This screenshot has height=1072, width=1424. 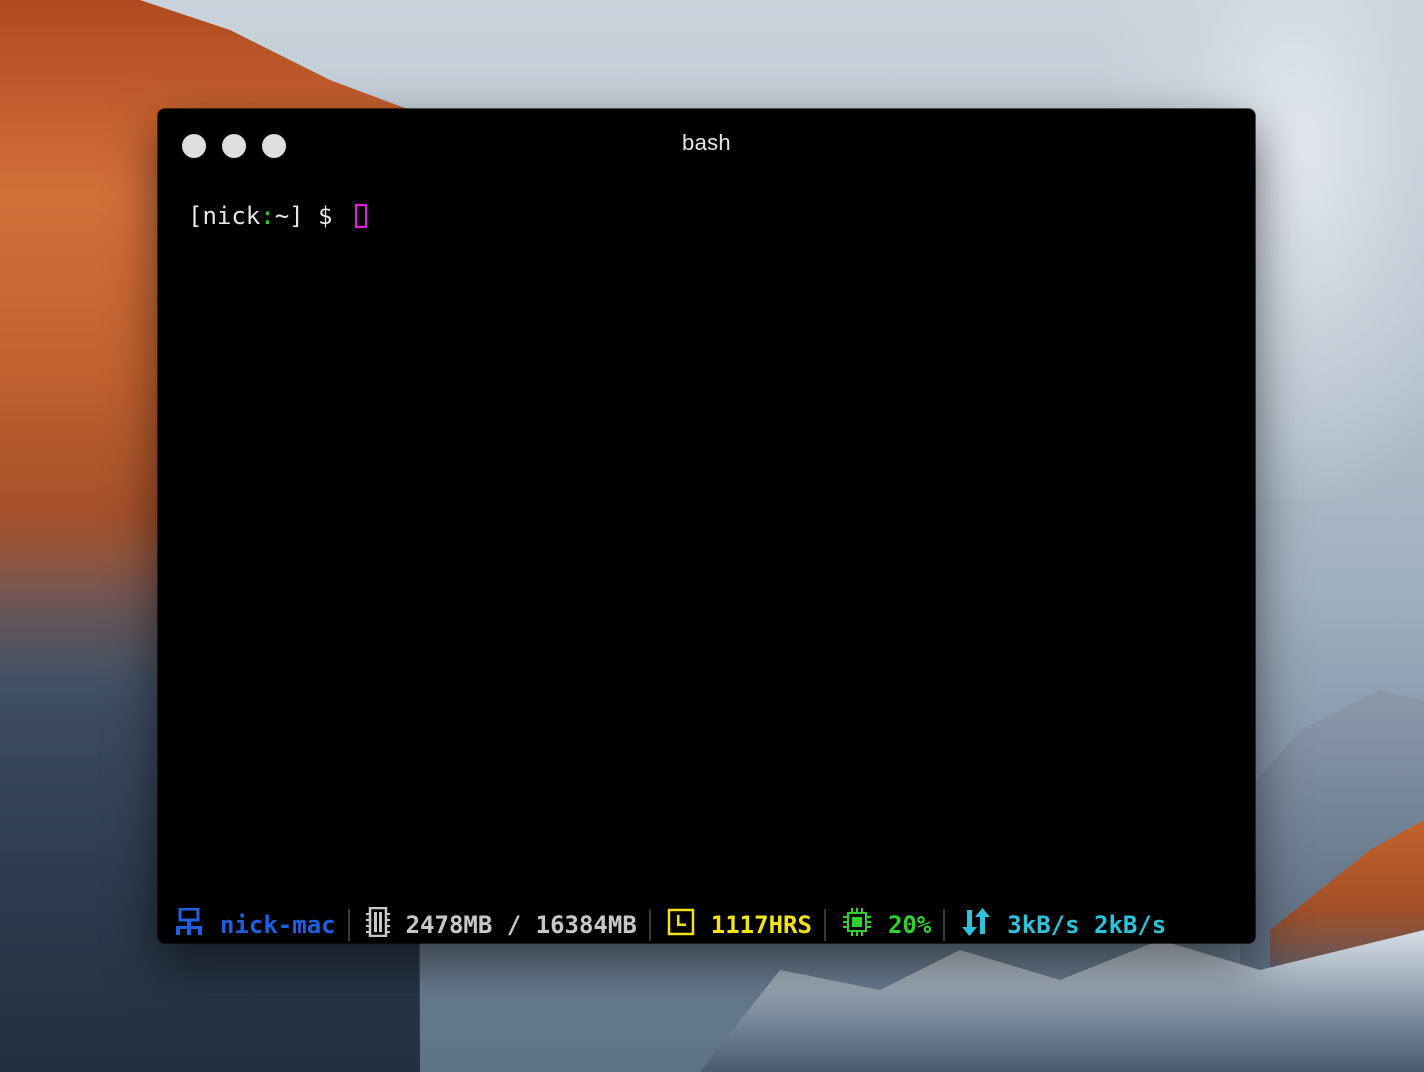 What do you see at coordinates (224, 216) in the screenshot?
I see `prompt-user: [nick` at bounding box center [224, 216].